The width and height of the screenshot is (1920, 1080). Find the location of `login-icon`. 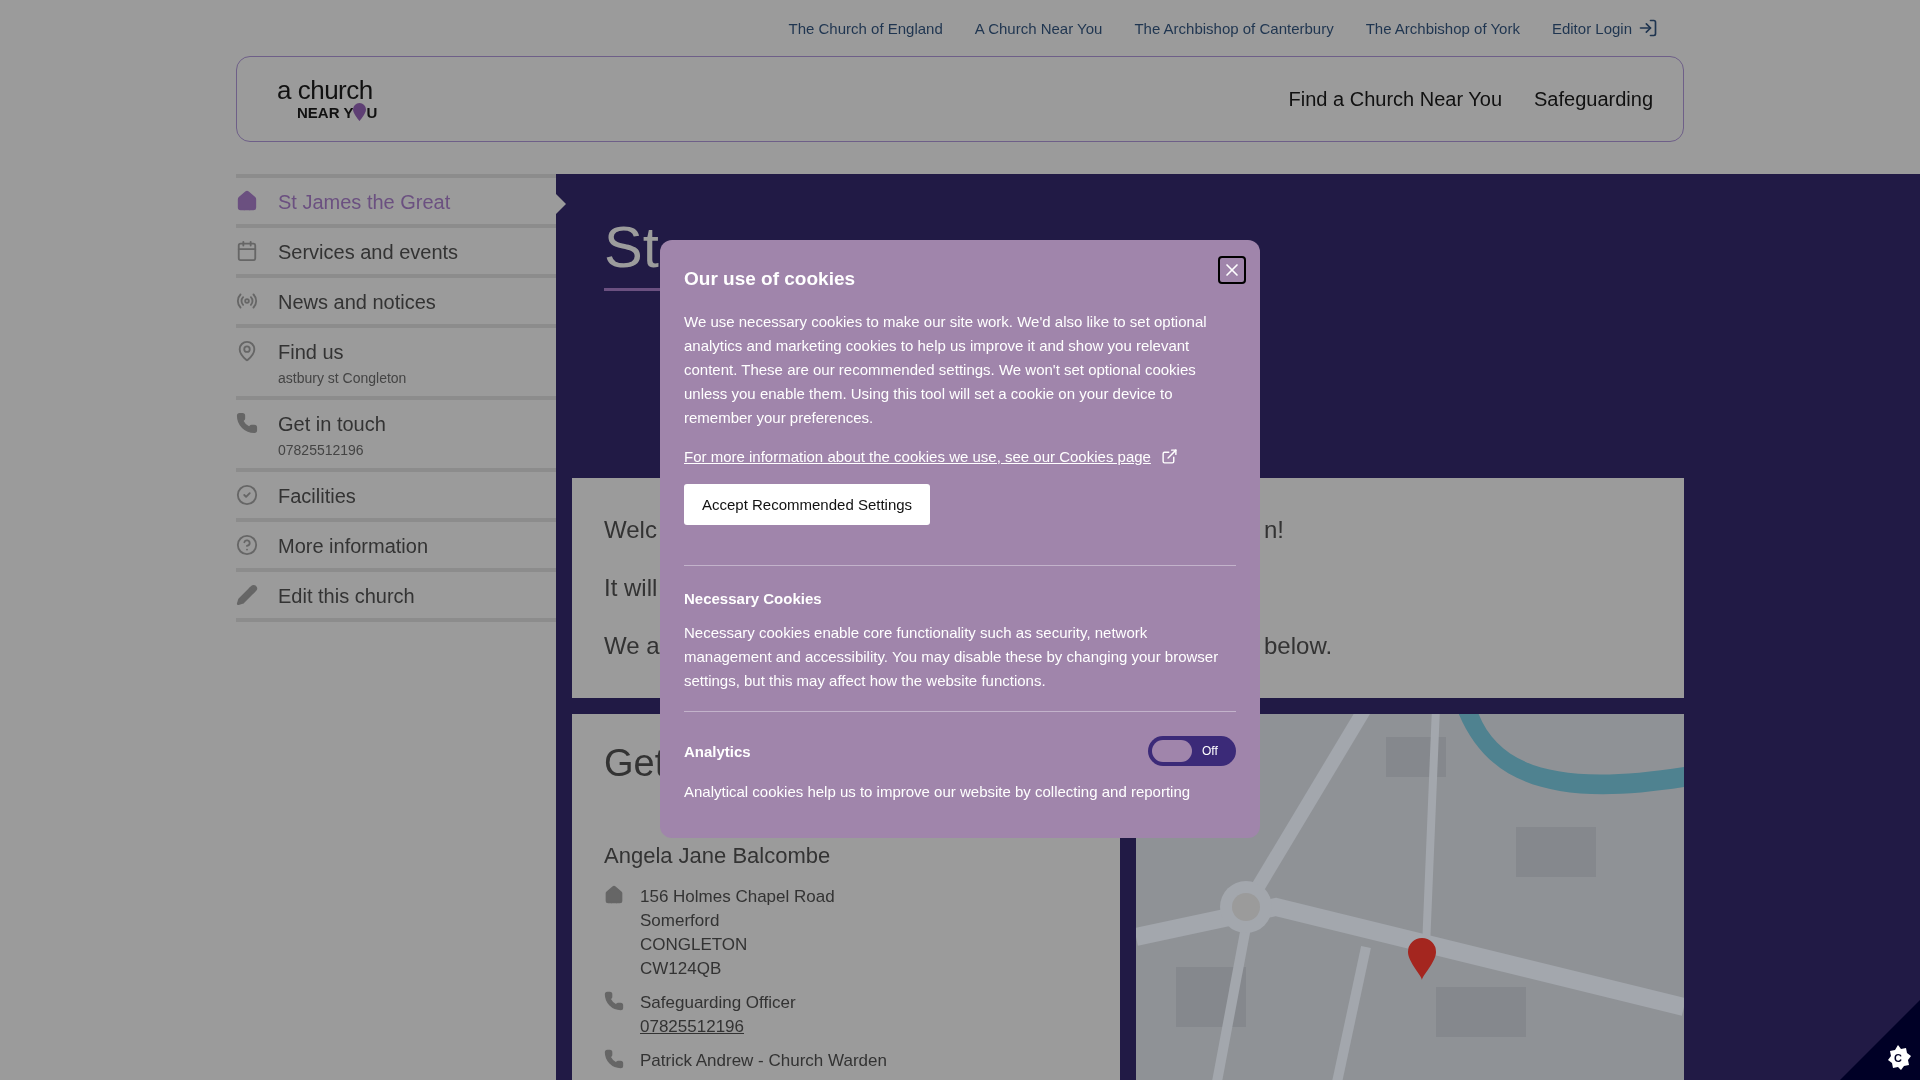

login-icon is located at coordinates (1648, 28).